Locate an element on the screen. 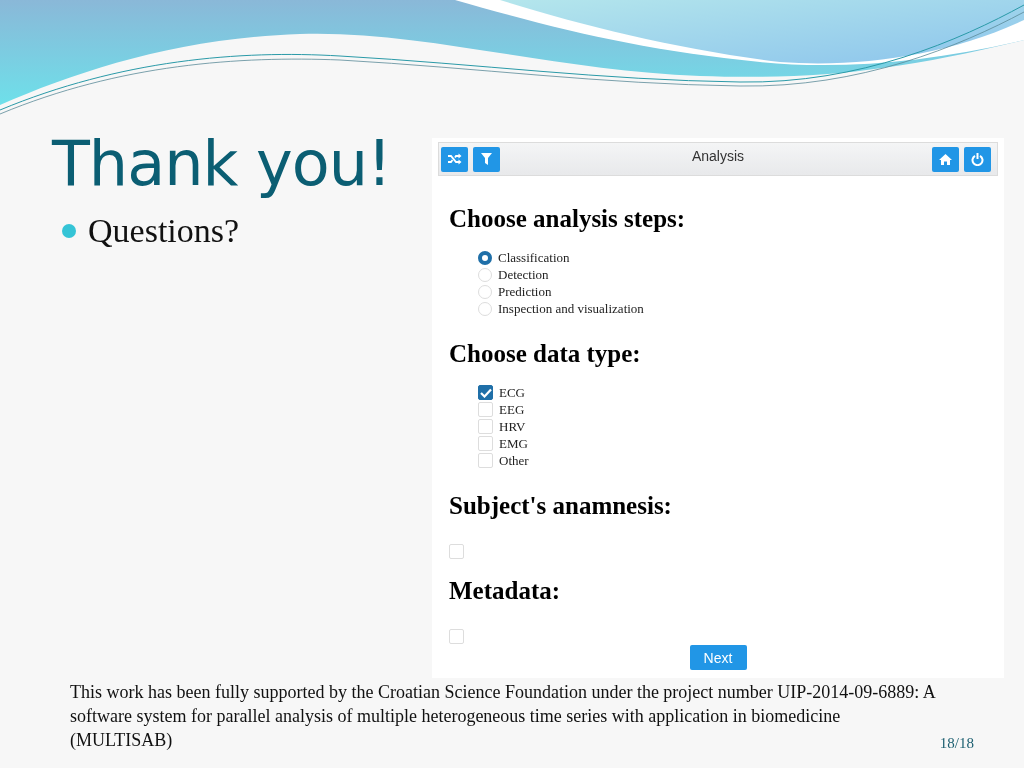  option-label: Prediction is located at coordinates (525, 291).